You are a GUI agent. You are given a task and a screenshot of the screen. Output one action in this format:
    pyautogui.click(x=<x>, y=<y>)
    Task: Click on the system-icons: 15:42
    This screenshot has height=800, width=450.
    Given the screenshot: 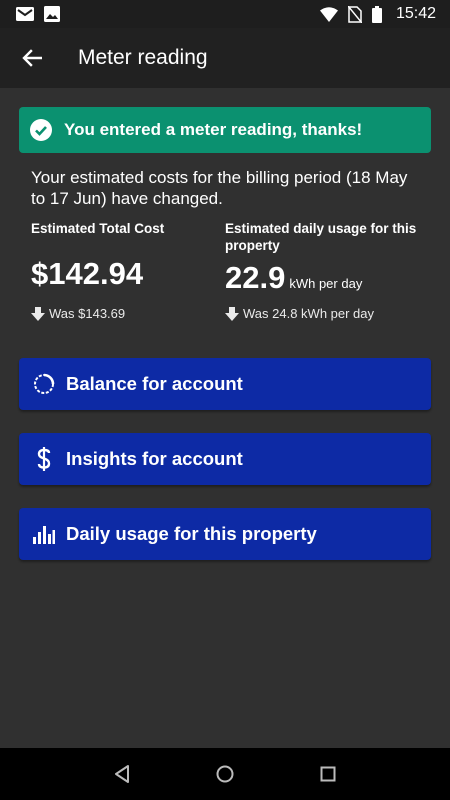 What is the action you would take?
    pyautogui.click(x=377, y=14)
    